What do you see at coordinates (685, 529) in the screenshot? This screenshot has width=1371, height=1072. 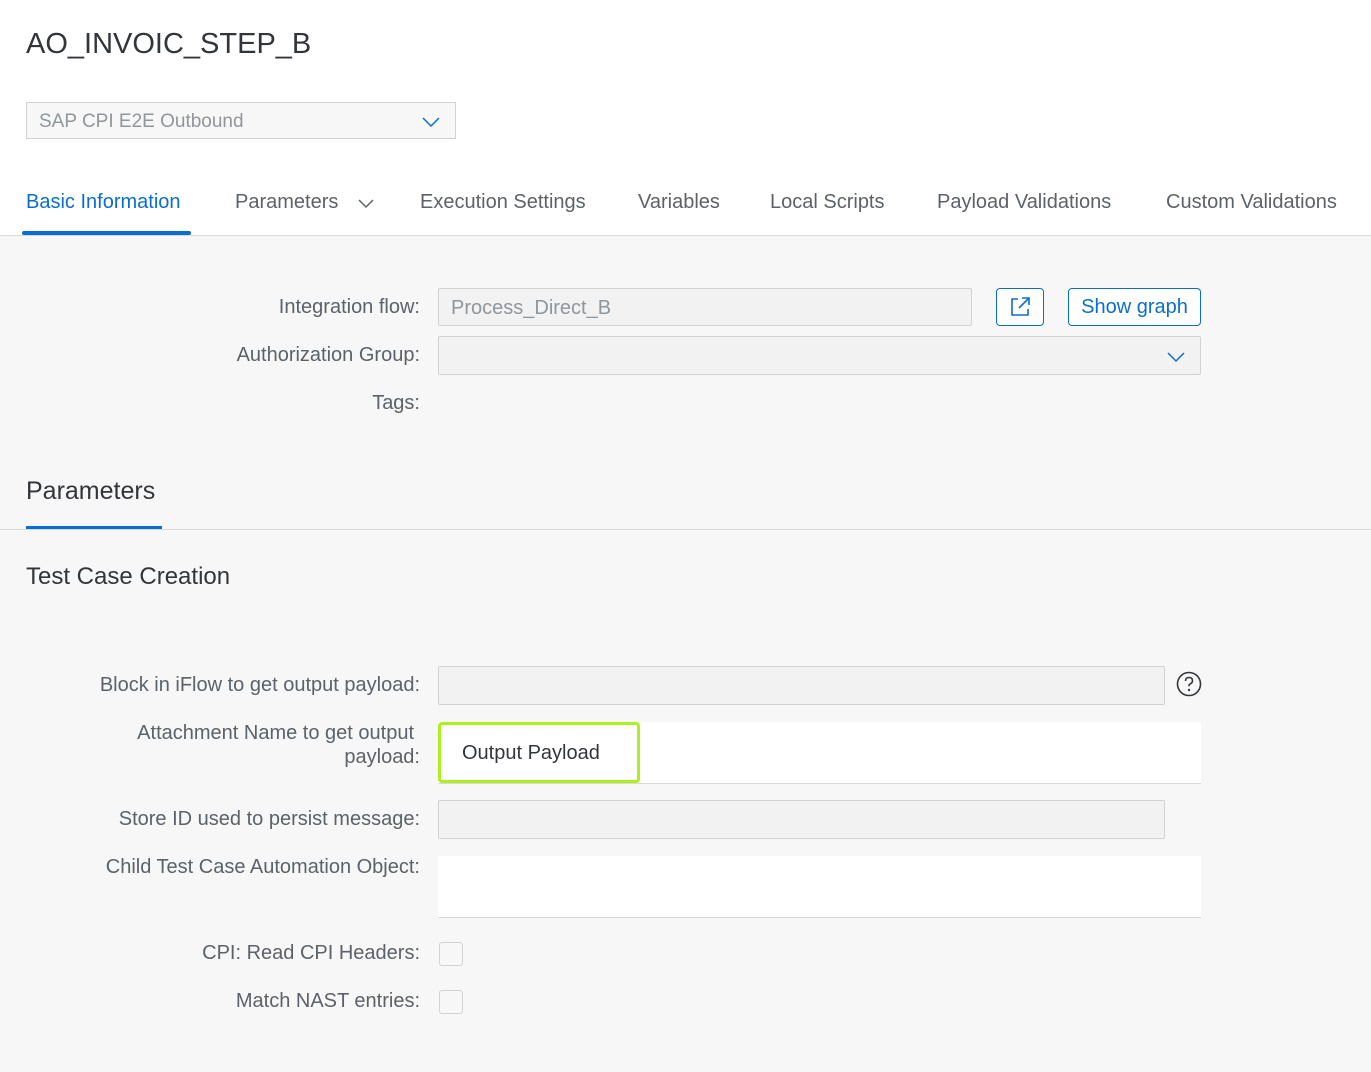 I see `section-divider` at bounding box center [685, 529].